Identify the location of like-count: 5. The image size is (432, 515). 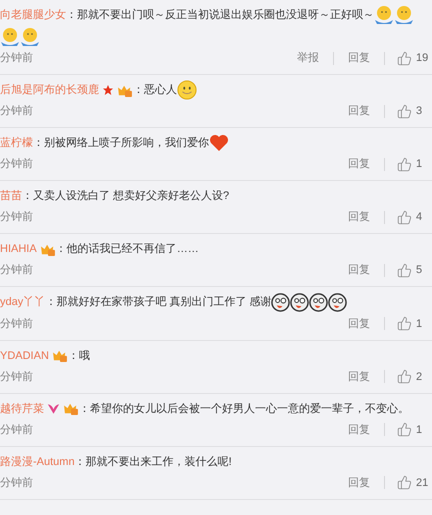
(420, 270).